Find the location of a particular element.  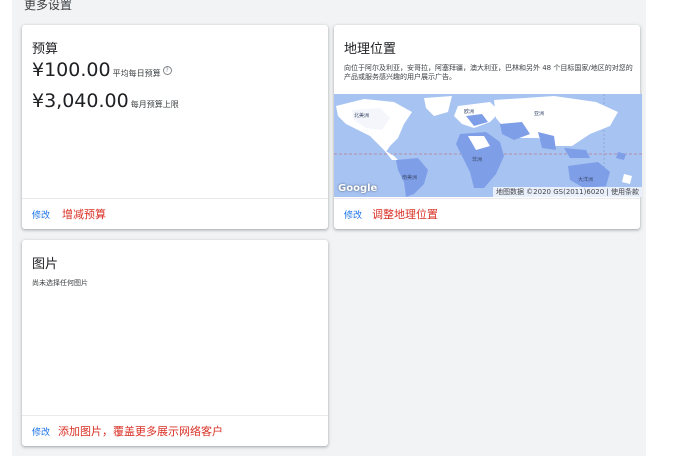

budget-title: 预算 is located at coordinates (45, 49).